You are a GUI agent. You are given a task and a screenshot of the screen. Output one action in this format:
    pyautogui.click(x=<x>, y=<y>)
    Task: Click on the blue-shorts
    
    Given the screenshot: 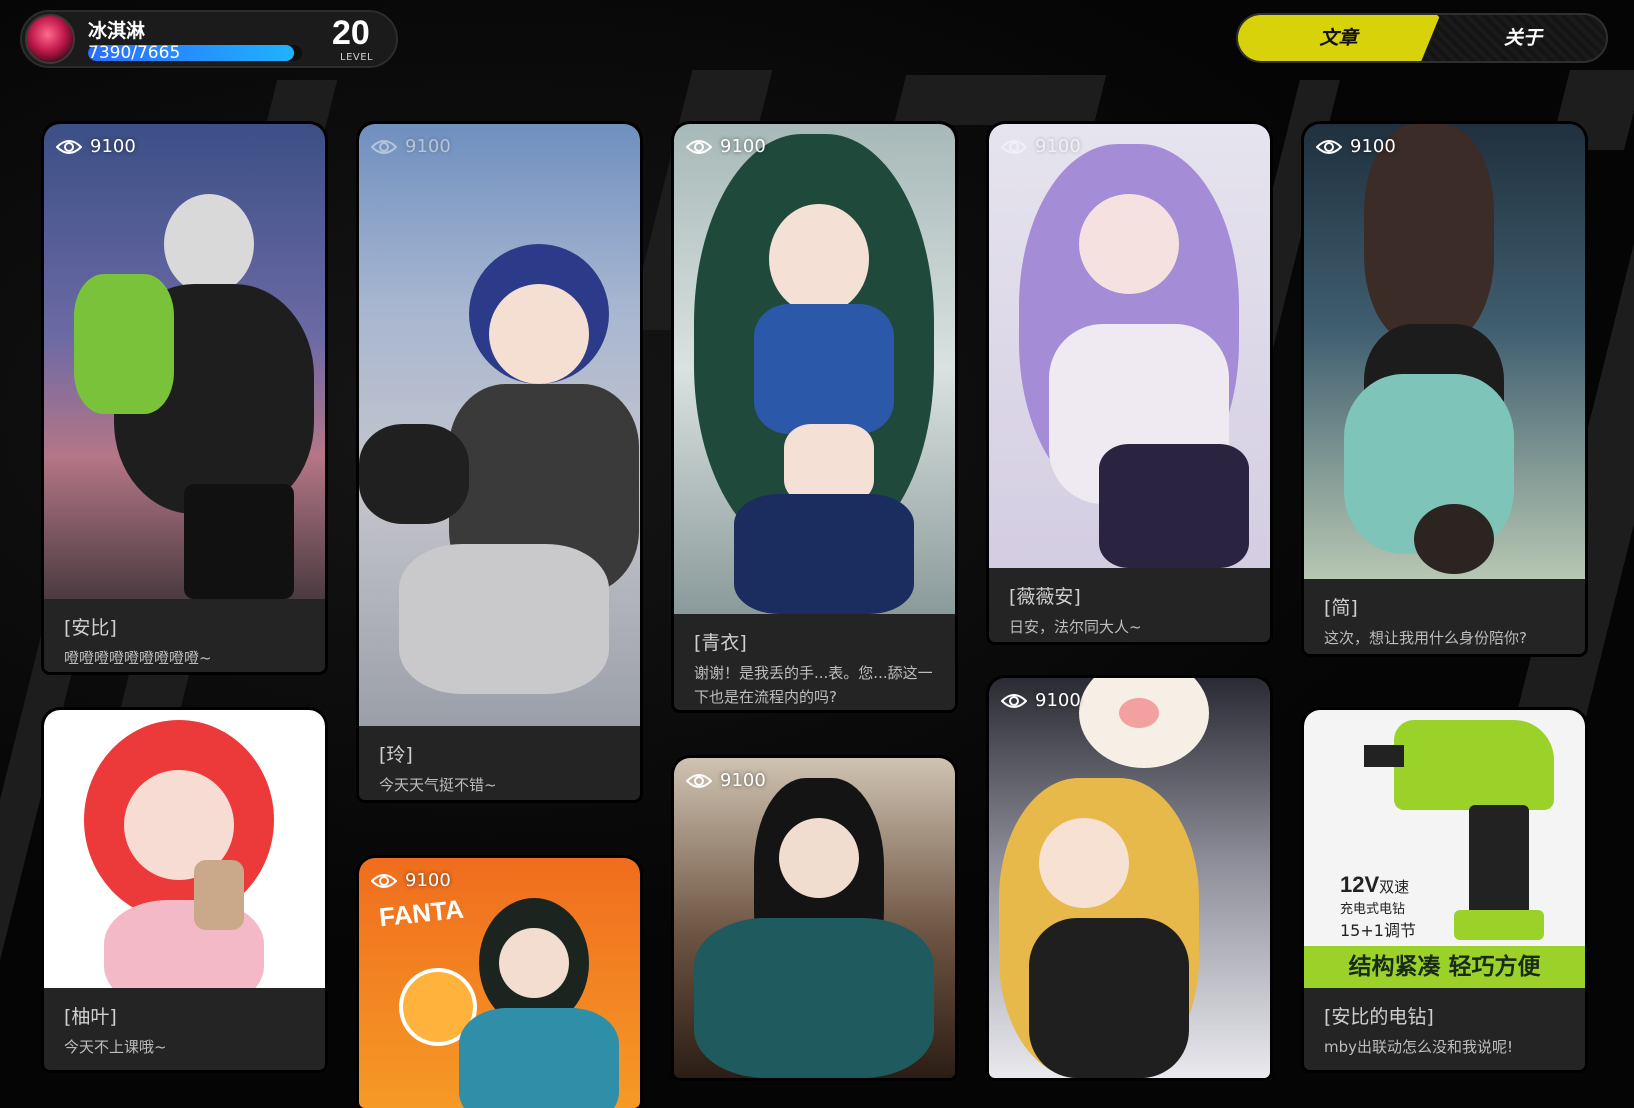 What is the action you would take?
    pyautogui.click(x=824, y=554)
    